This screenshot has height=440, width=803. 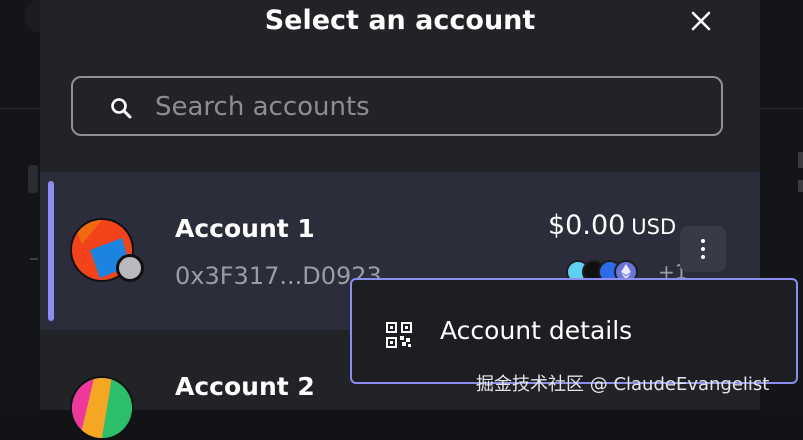 I want to click on balance-amount: $0.00, so click(x=587, y=225).